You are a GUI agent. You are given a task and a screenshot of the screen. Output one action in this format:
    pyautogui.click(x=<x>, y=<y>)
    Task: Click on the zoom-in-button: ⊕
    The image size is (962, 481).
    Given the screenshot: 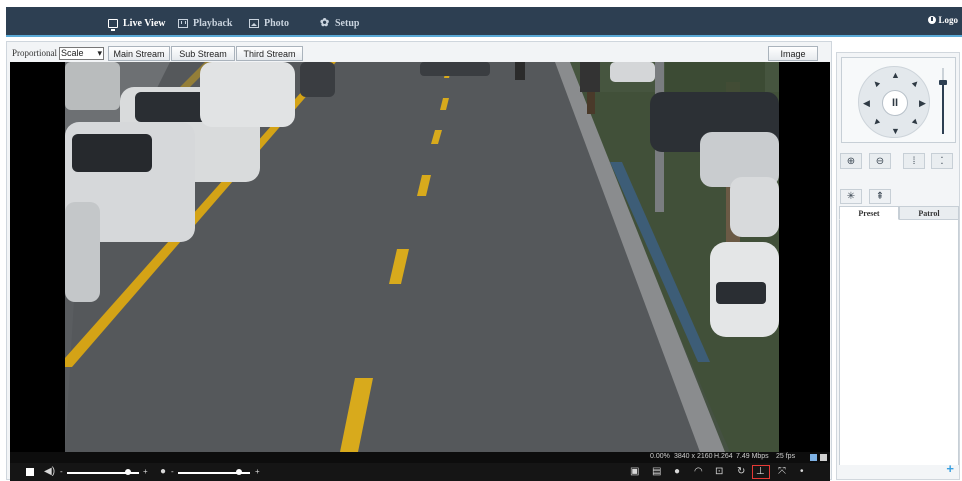 What is the action you would take?
    pyautogui.click(x=851, y=161)
    